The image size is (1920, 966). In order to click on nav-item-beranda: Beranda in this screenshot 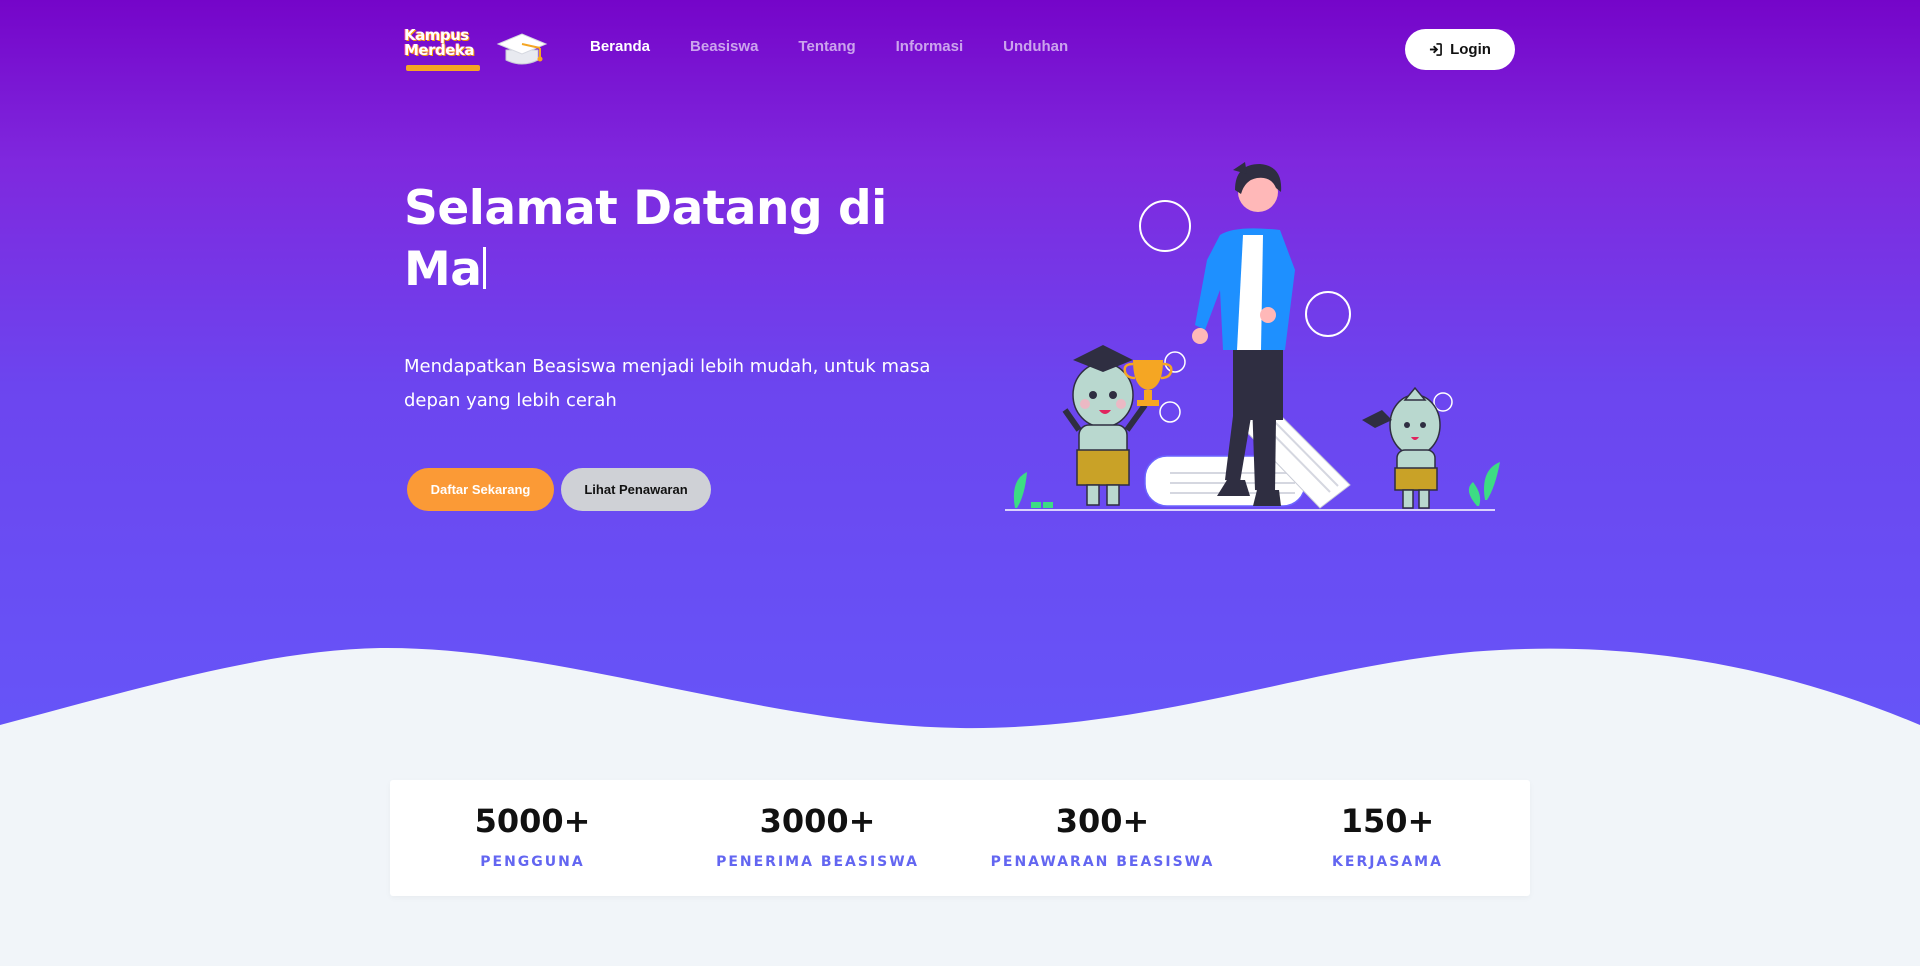, I will do `click(620, 46)`.